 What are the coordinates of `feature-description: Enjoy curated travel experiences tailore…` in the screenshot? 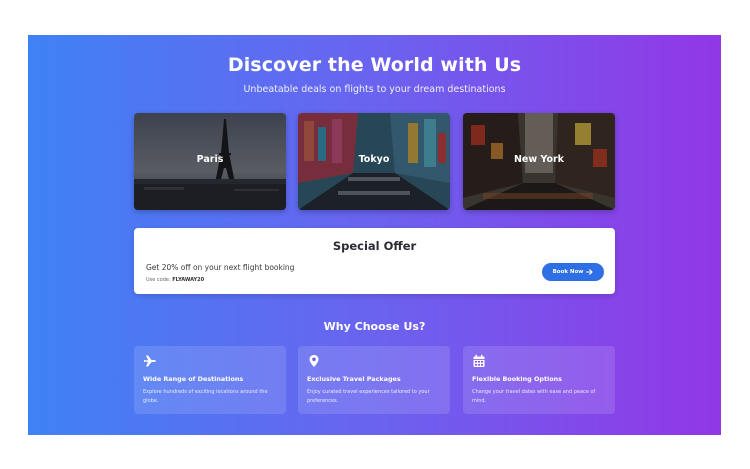 It's located at (368, 396).